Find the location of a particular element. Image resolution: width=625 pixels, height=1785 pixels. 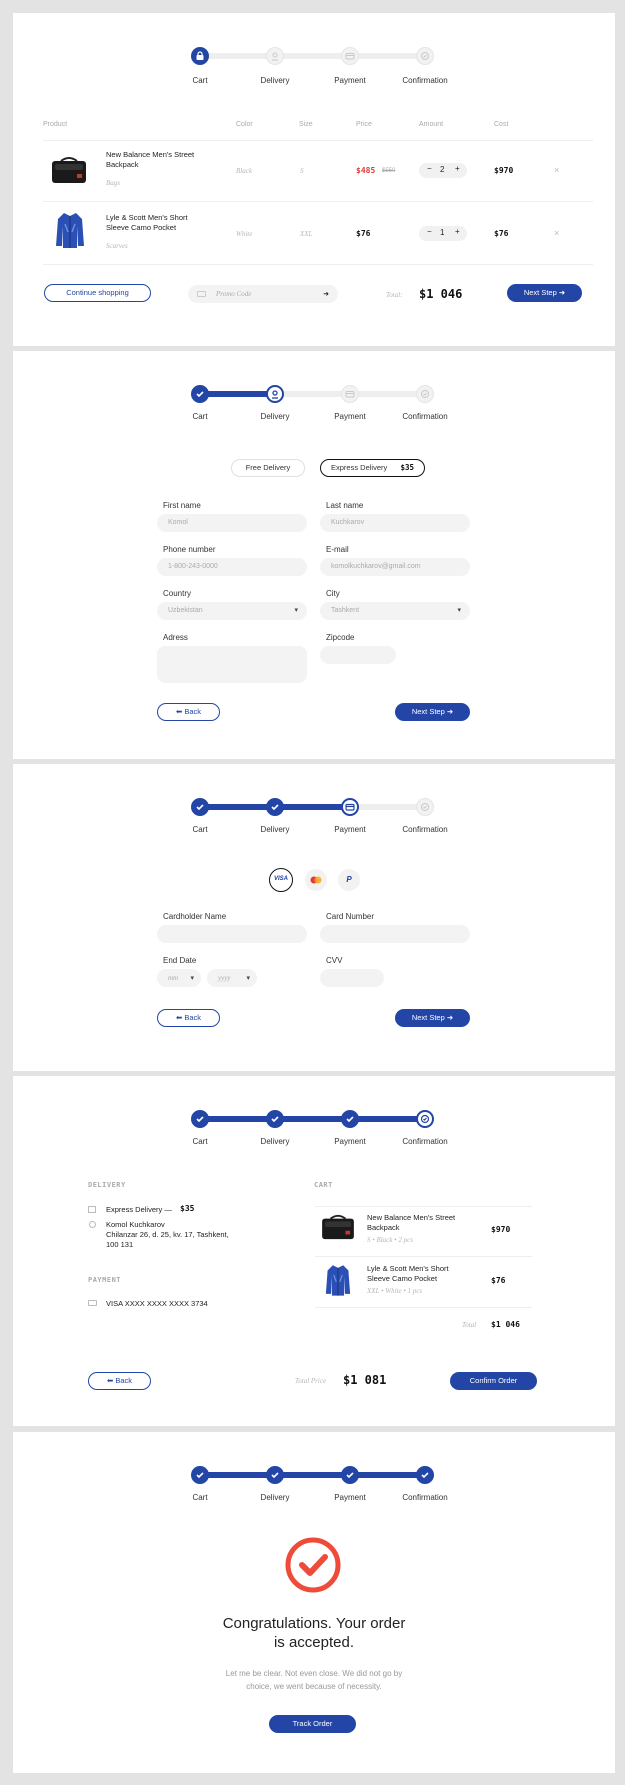

delivery-price: $35 is located at coordinates (187, 1208).